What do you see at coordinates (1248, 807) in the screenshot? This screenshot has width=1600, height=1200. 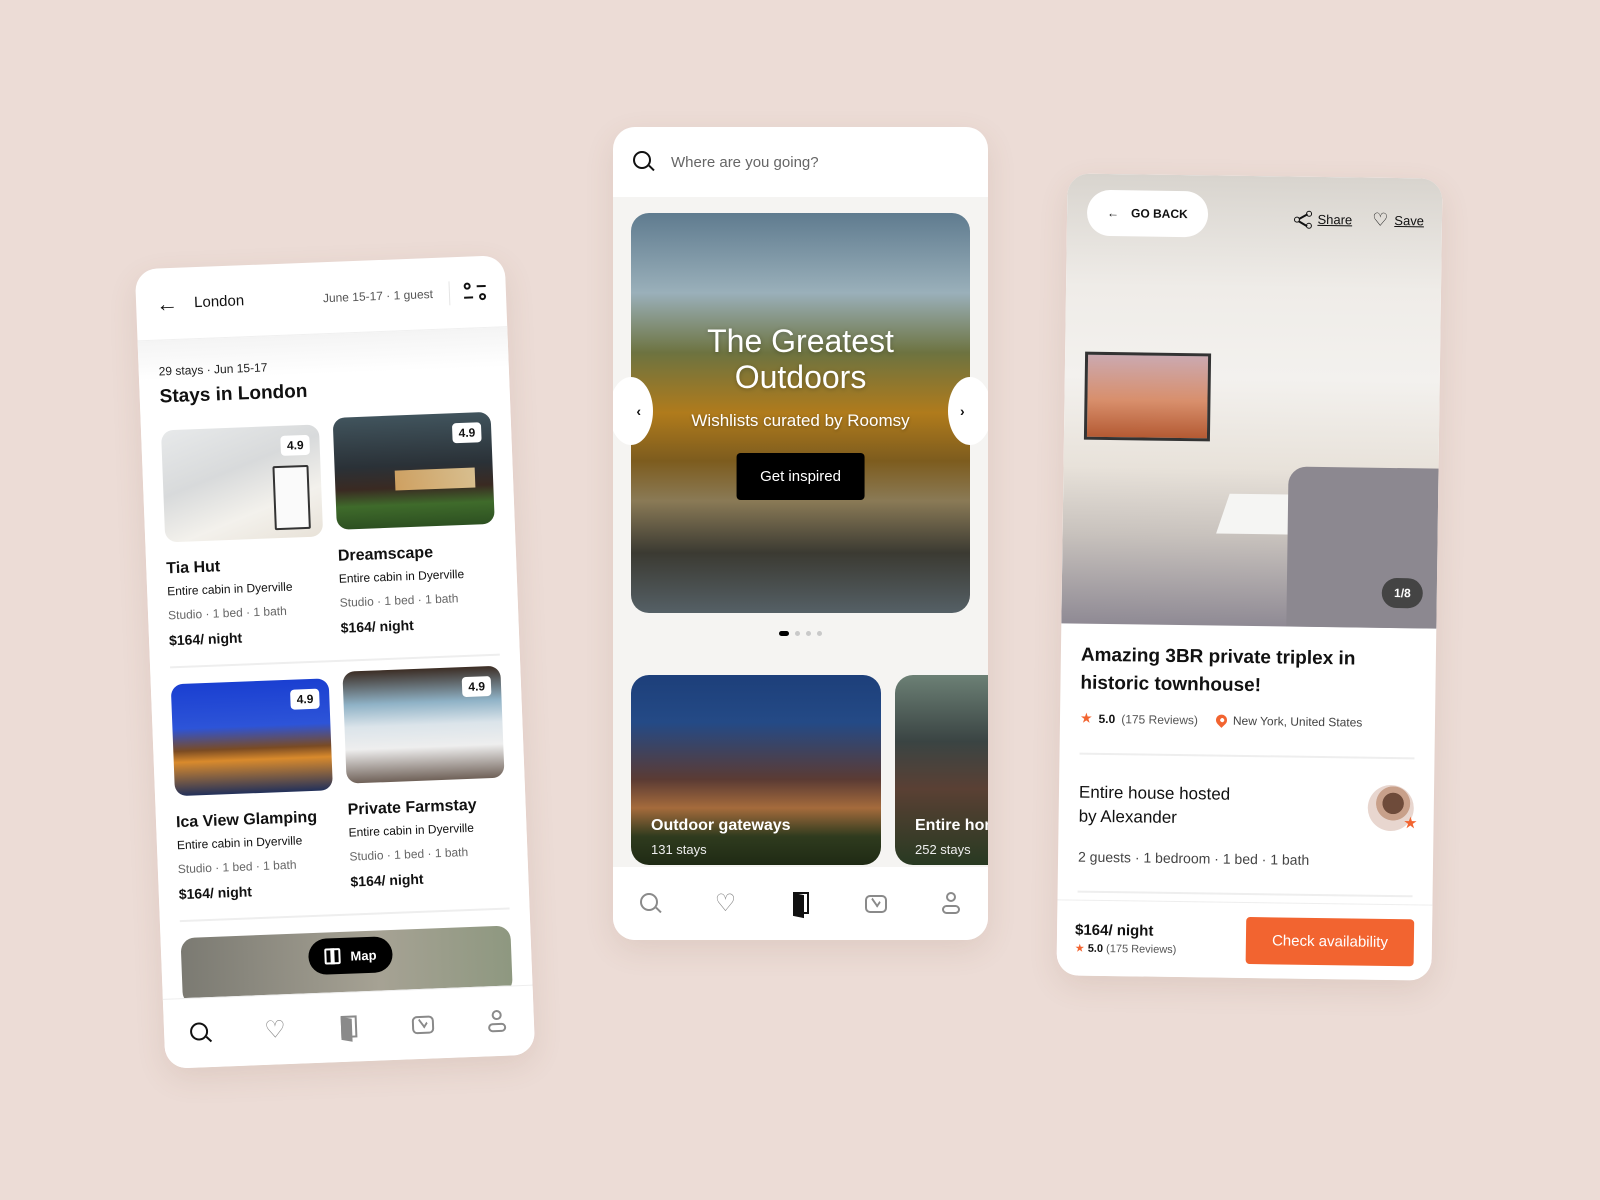 I see `host-row: Entire house hosted by Alexander ★` at bounding box center [1248, 807].